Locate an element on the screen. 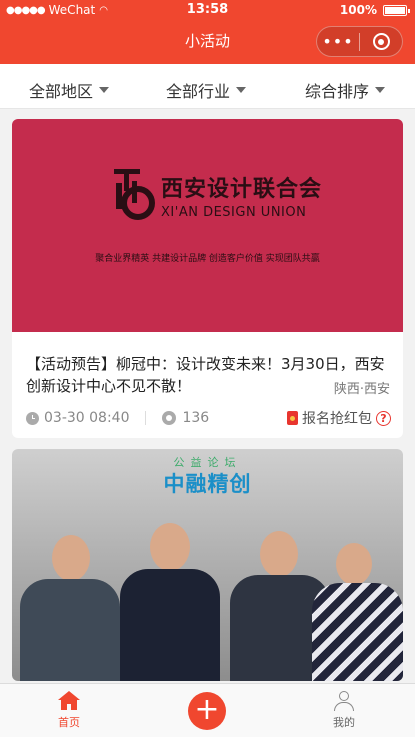  battery-icon is located at coordinates (396, 10).